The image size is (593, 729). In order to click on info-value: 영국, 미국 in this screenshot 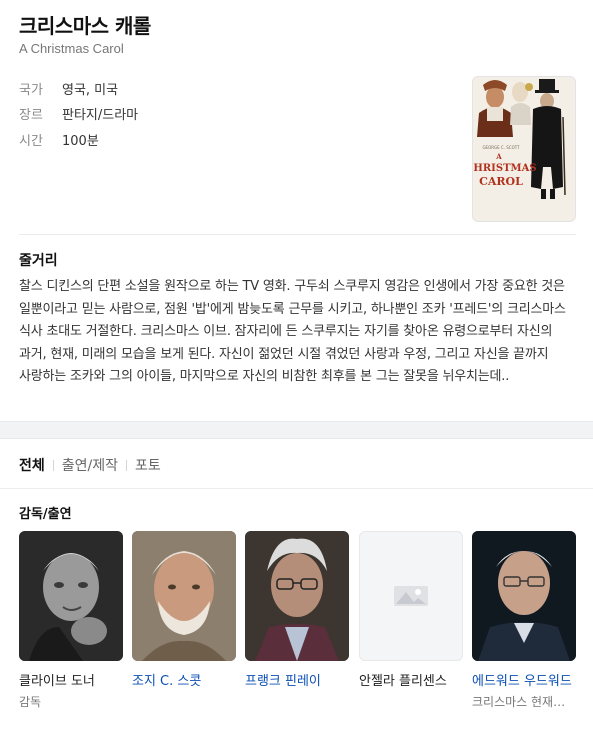, I will do `click(90, 90)`.